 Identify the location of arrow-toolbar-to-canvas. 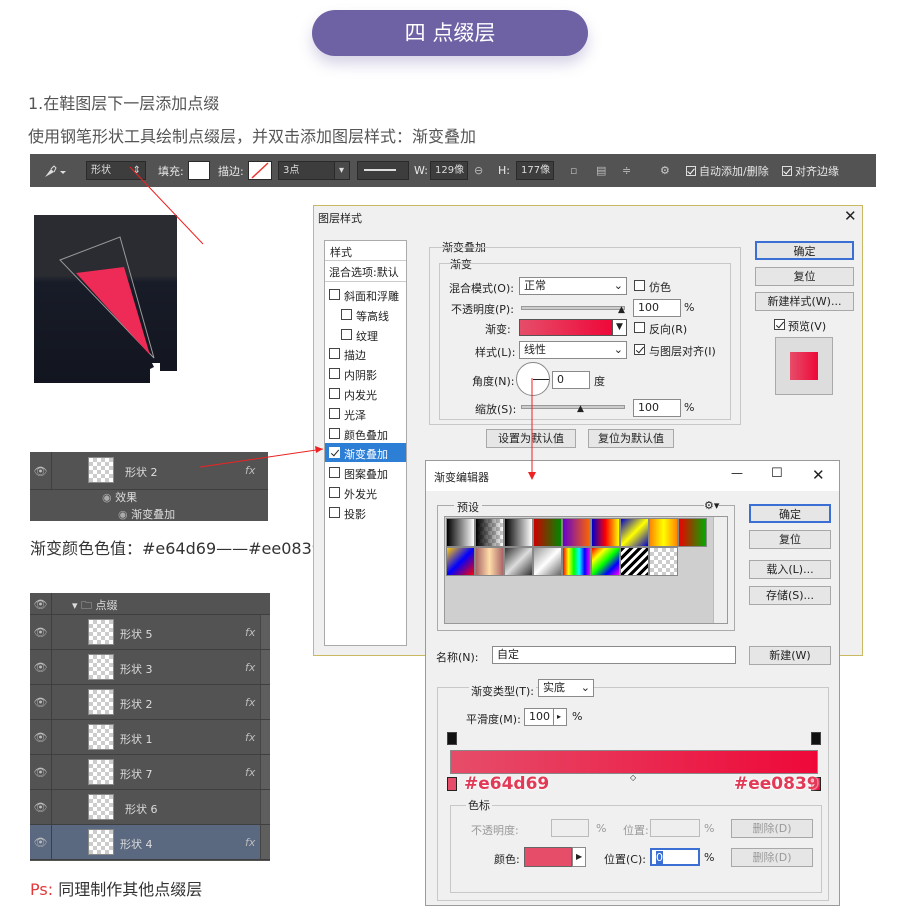
(166, 205).